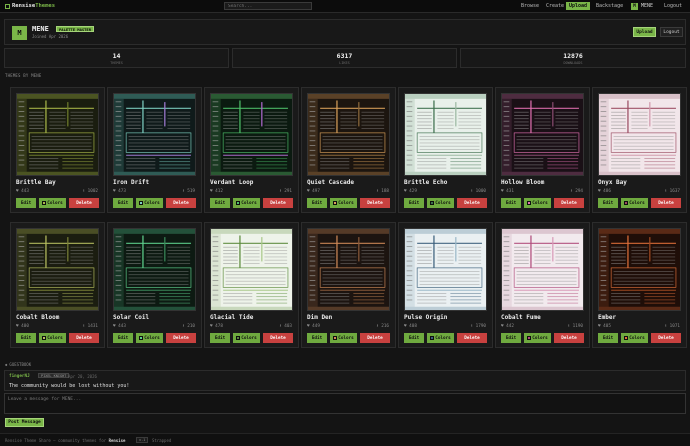 This screenshot has height=446, width=690. What do you see at coordinates (30, 6) in the screenshot?
I see `brand-logo: Rensise Themes` at bounding box center [30, 6].